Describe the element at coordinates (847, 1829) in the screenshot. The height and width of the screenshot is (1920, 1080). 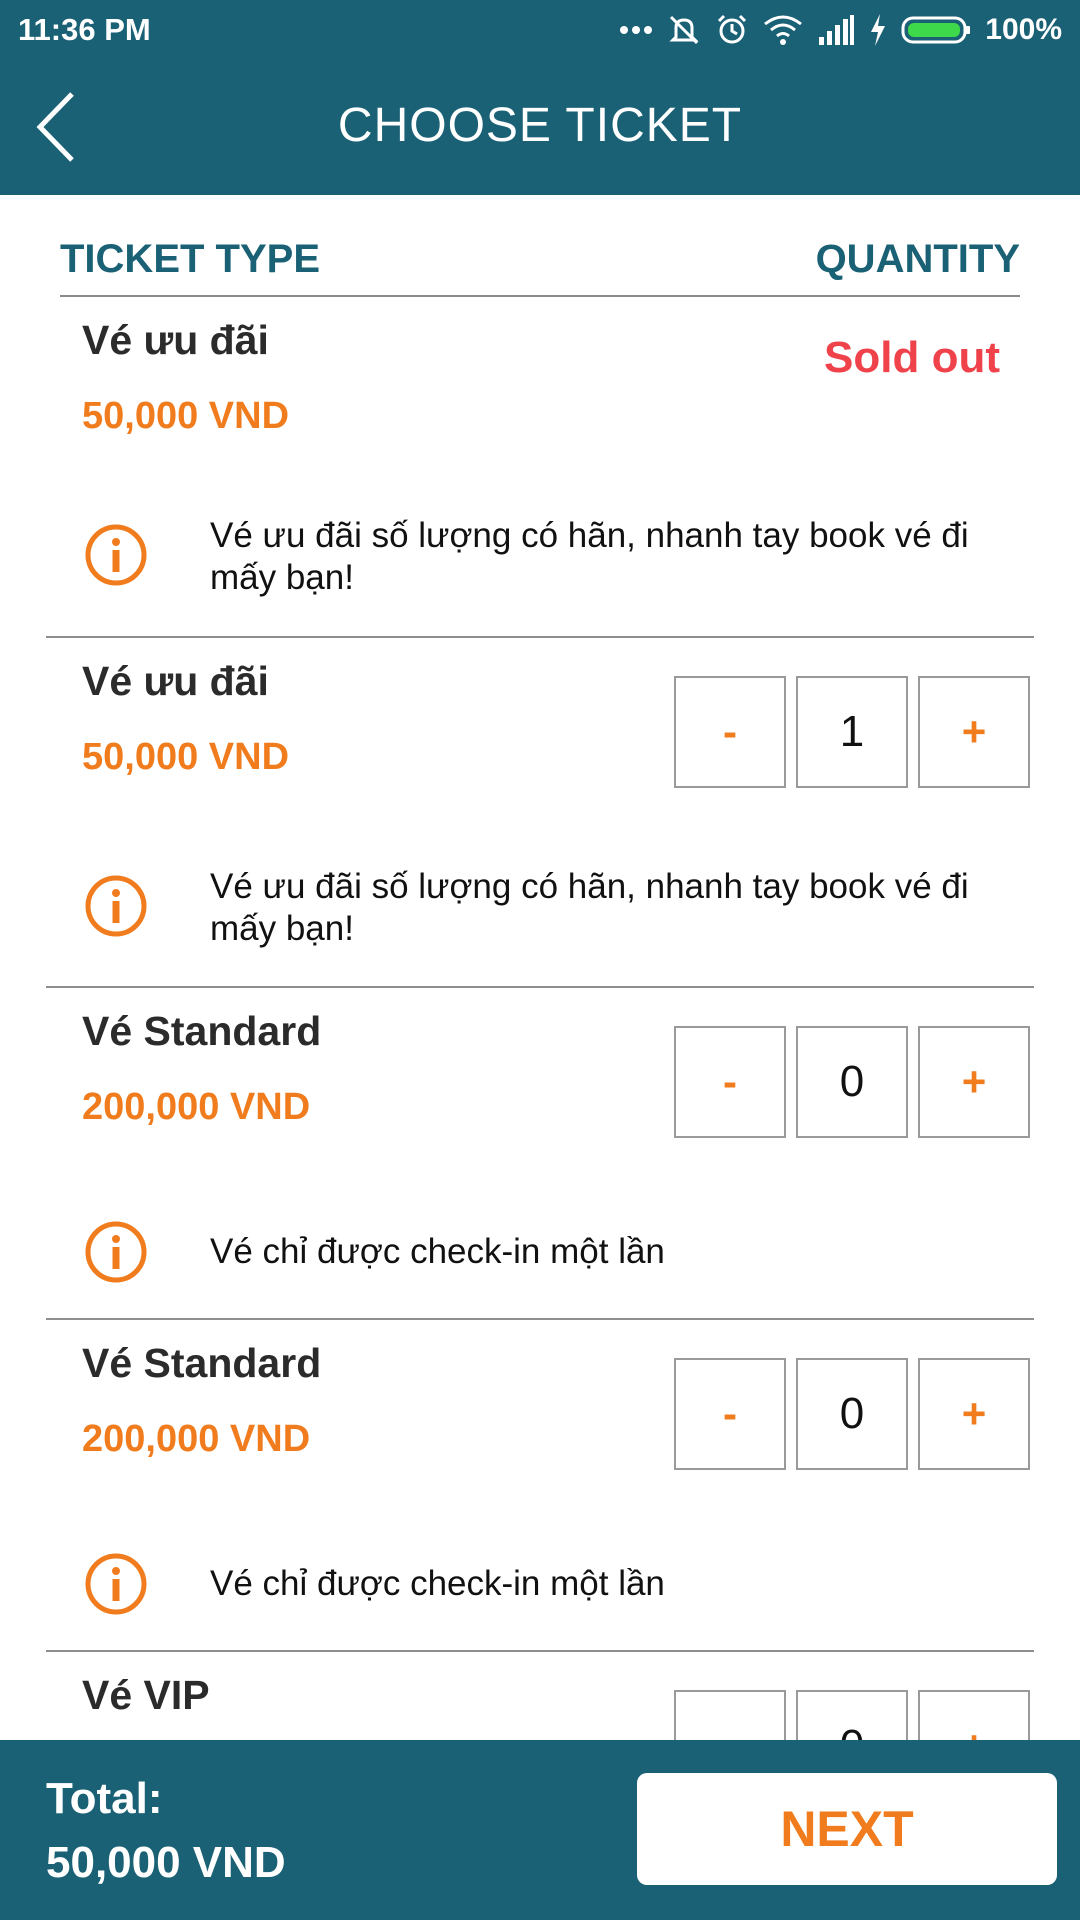
I see `next-button: NEXT` at that location.